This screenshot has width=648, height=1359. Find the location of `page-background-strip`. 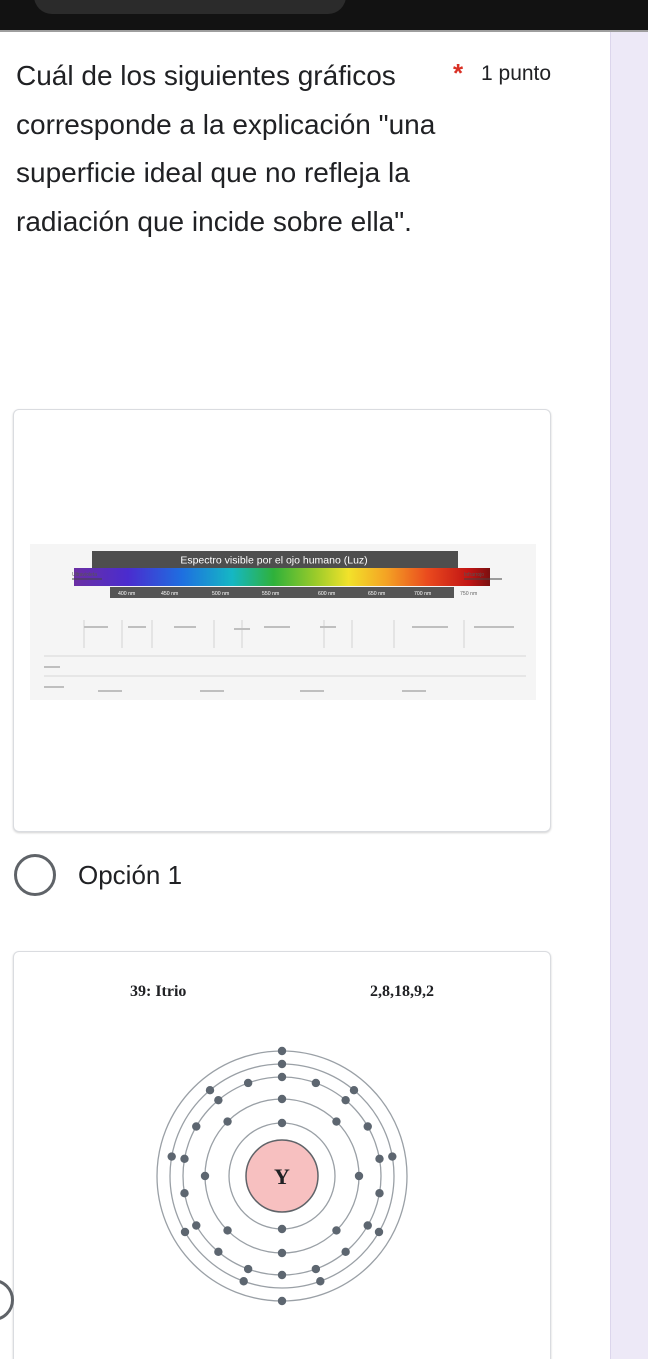

page-background-strip is located at coordinates (629, 695).